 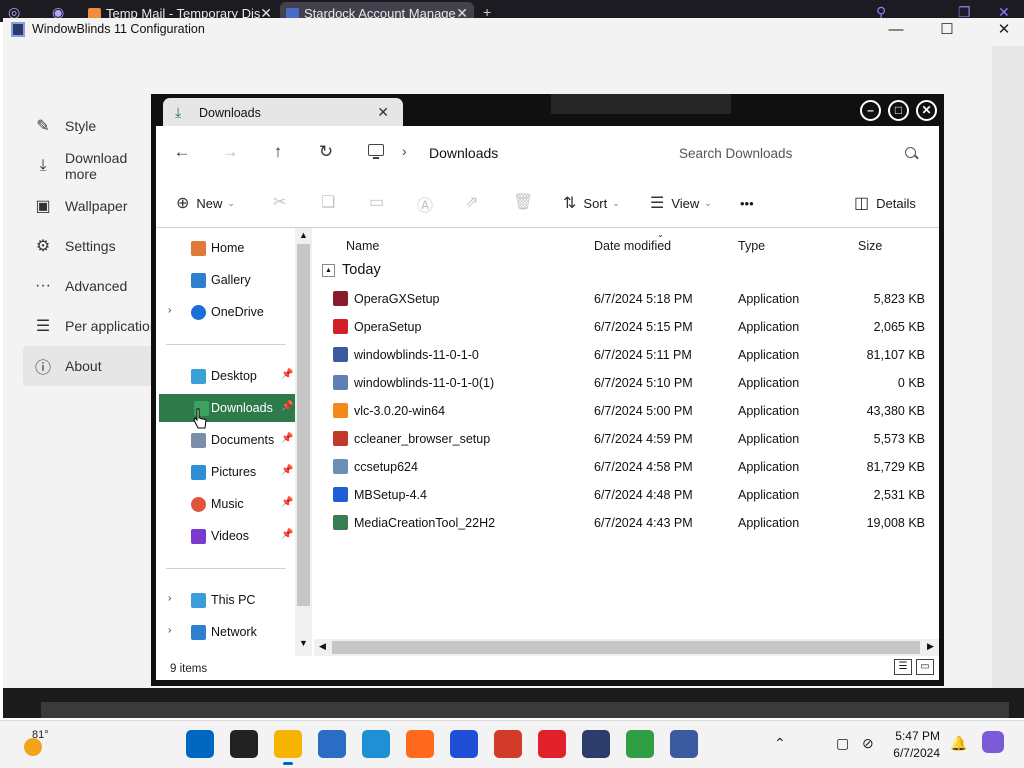 What do you see at coordinates (591, 203) in the screenshot?
I see `sort-button: ⇅ Sort ⌄` at bounding box center [591, 203].